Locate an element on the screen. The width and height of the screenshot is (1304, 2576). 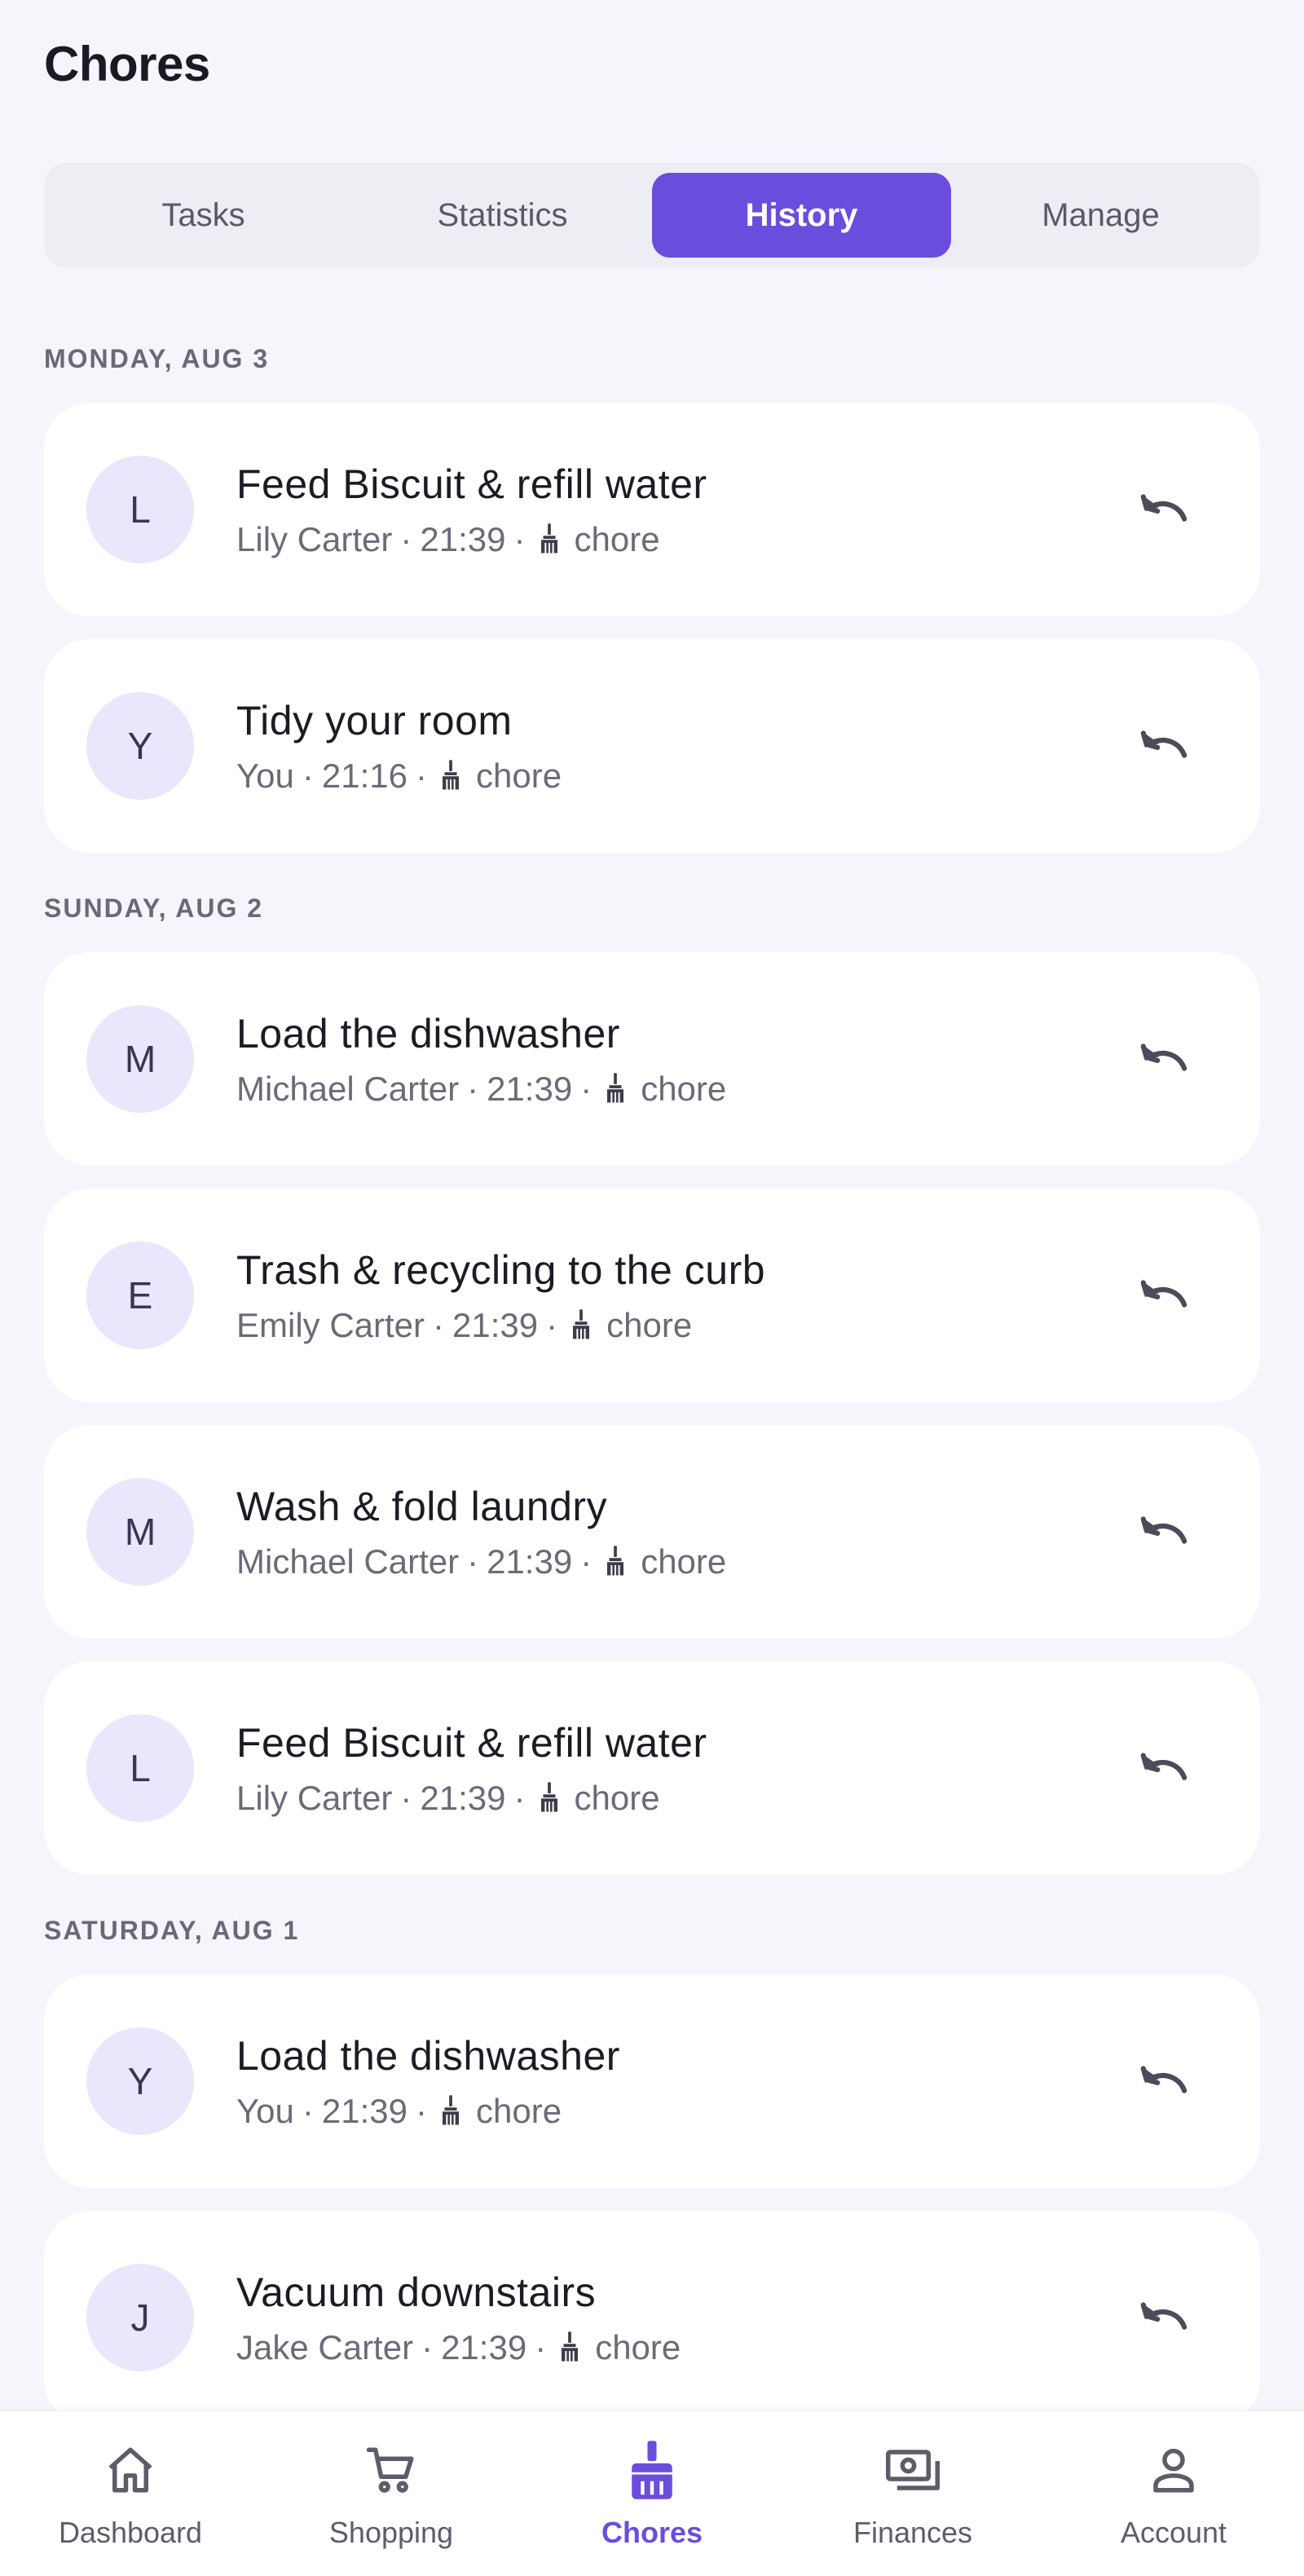
entry-body: Load the dishwasher You · 21:39 · chore is located at coordinates (680, 2081).